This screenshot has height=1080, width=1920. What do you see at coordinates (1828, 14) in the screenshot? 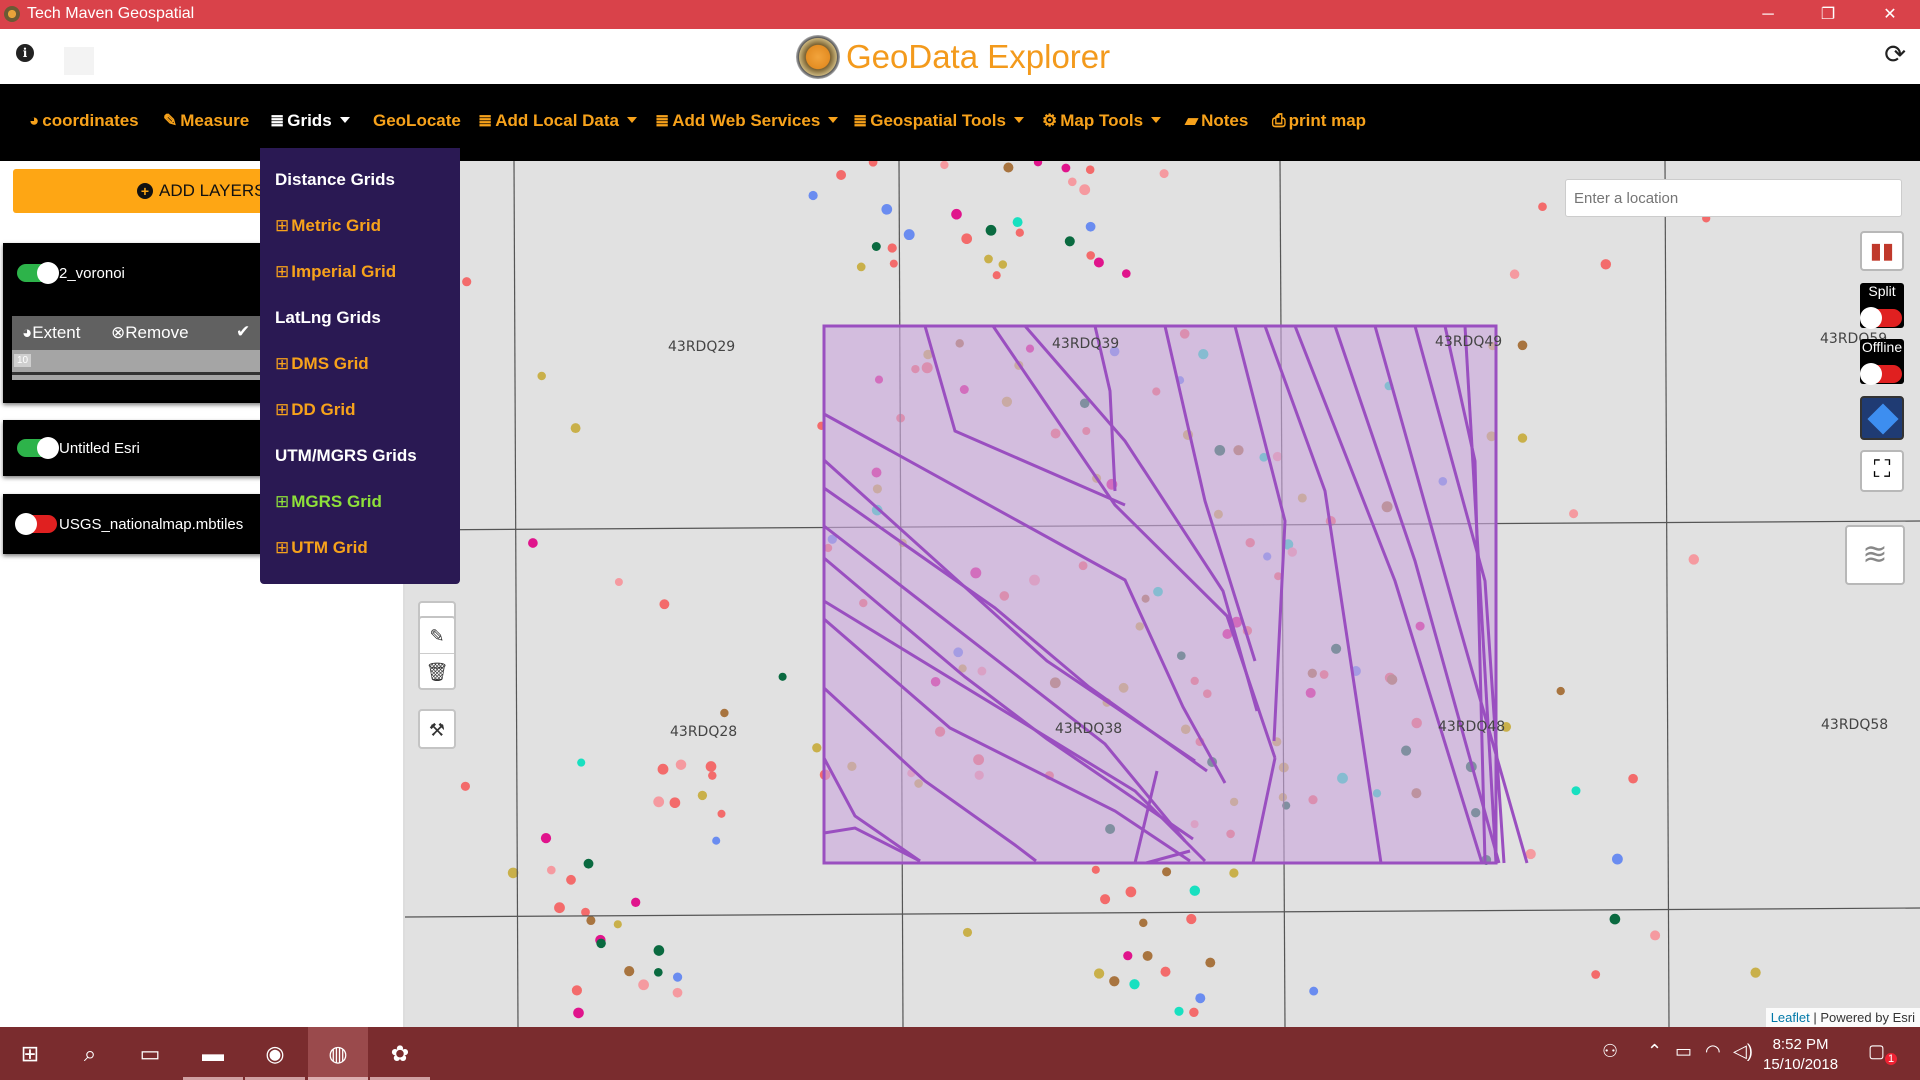
I see `restore-button: ❐` at bounding box center [1828, 14].